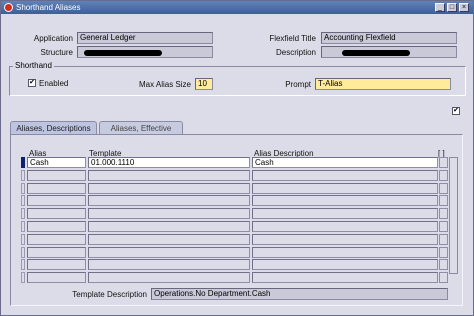  What do you see at coordinates (452, 7) in the screenshot?
I see `maximize-button: □` at bounding box center [452, 7].